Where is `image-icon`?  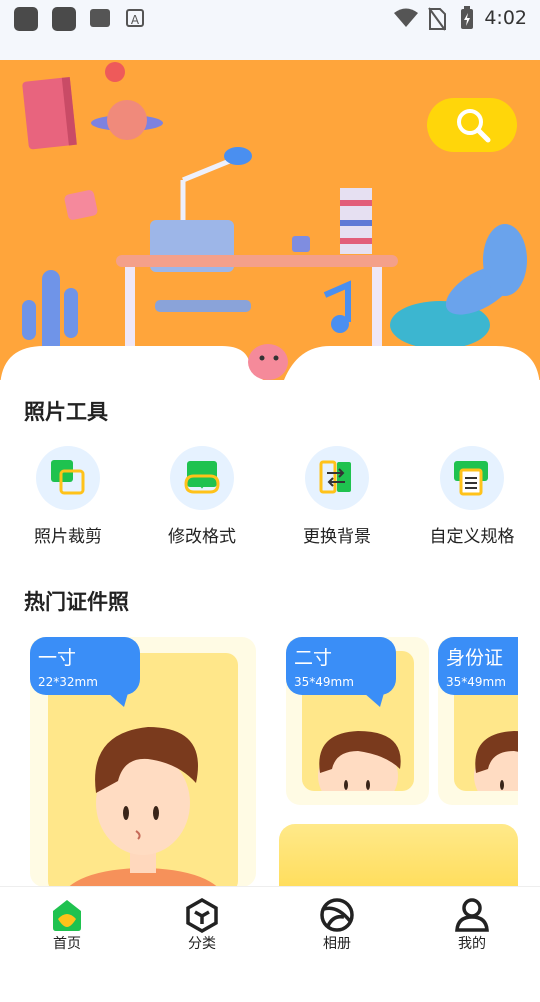
image-icon is located at coordinates (100, 18).